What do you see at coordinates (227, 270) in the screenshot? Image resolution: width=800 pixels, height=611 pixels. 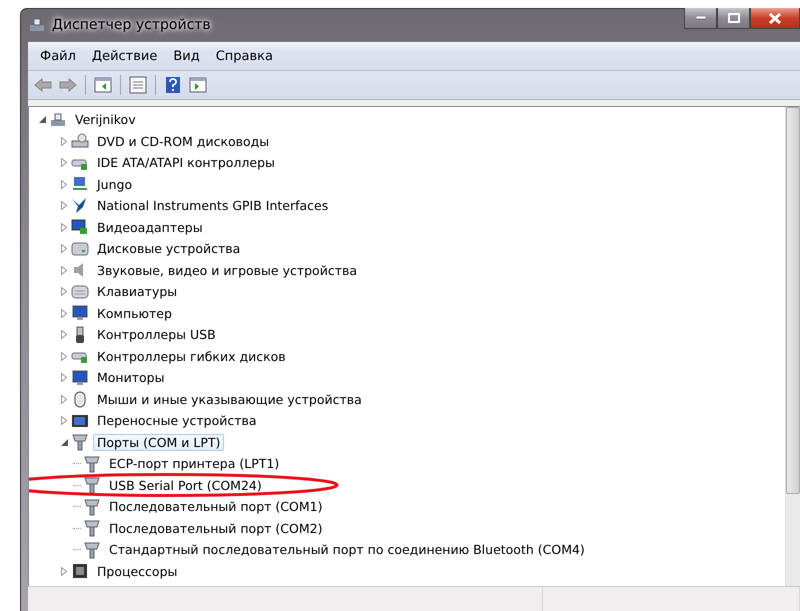 I see `tree-item: Звуковые, видео и игровые устройства` at bounding box center [227, 270].